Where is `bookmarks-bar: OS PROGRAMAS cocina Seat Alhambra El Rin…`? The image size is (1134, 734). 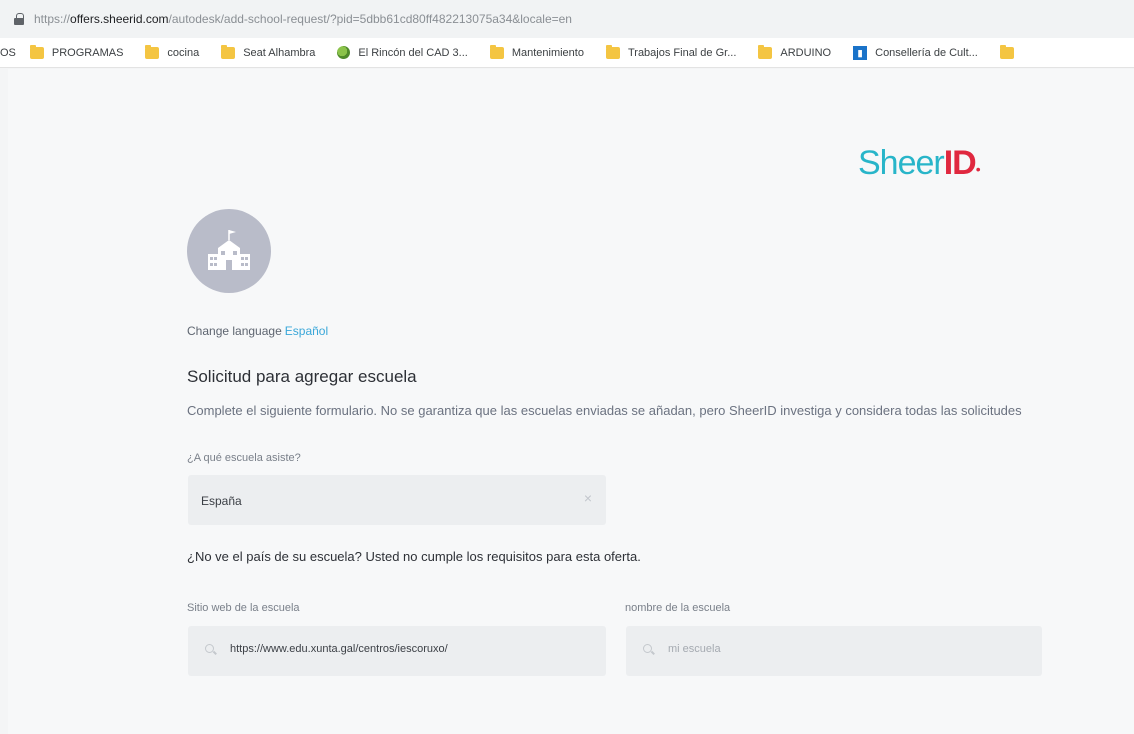 bookmarks-bar: OS PROGRAMAS cocina Seat Alhambra El Rin… is located at coordinates (567, 53).